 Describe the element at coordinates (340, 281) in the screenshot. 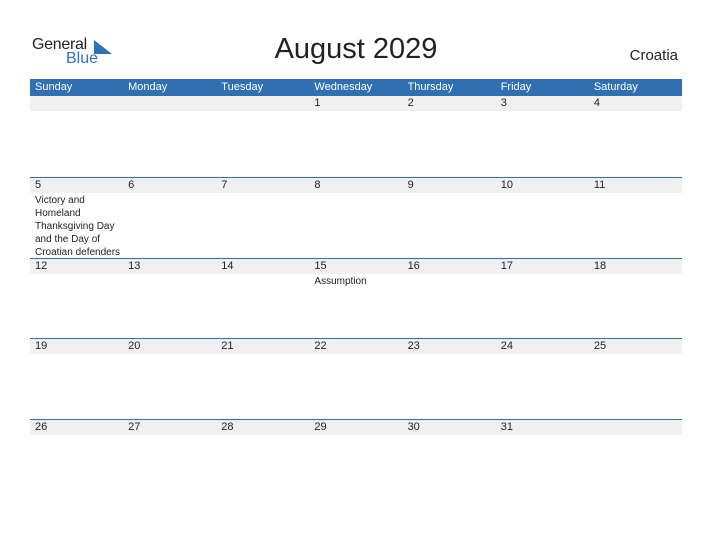

I see `holiday-text: Assumption` at that location.